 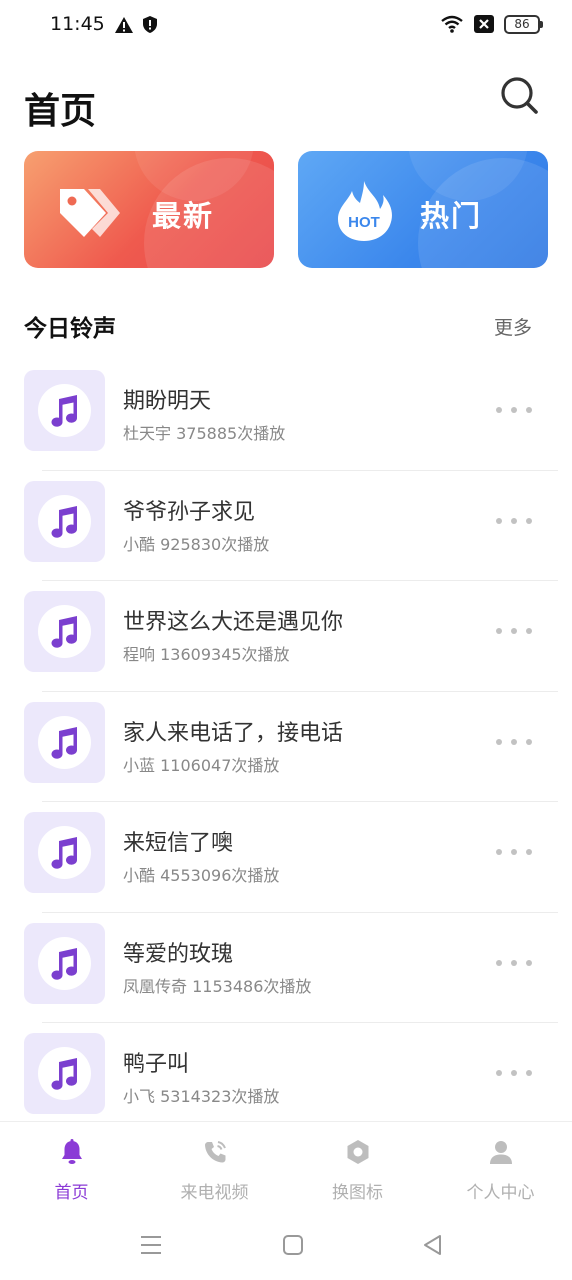 I want to click on banner-hot: HOT 热门, so click(x=423, y=209).